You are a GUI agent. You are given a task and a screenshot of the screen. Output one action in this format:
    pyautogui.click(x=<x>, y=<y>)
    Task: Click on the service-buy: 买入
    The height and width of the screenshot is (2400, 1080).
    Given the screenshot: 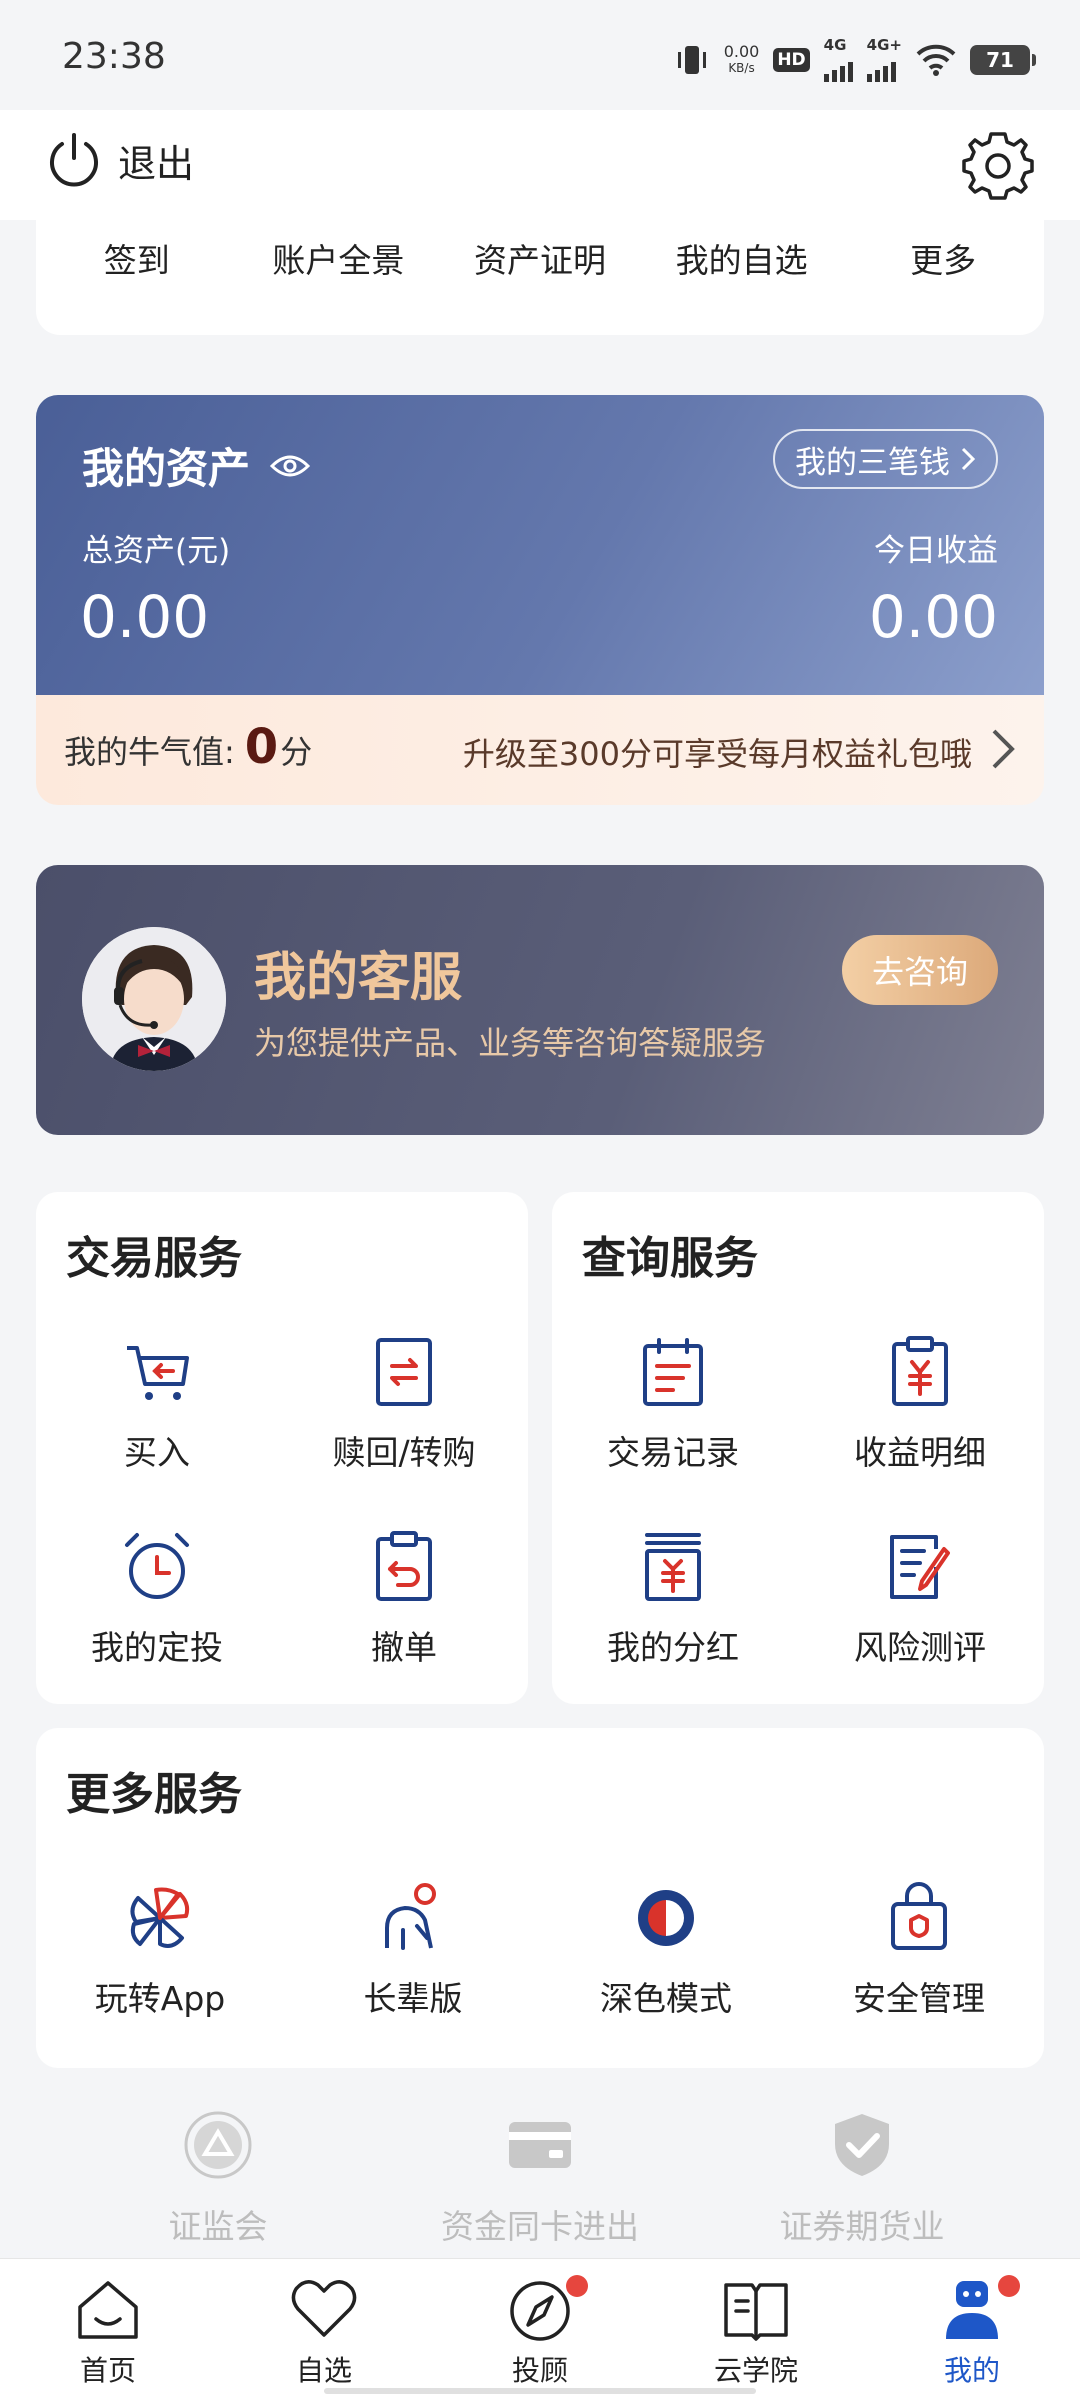 What is the action you would take?
    pyautogui.click(x=157, y=1403)
    